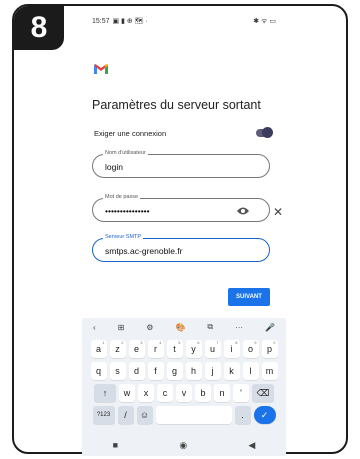 The image size is (360, 459). I want to click on username-label: Nom d'utilisateur, so click(125, 153).